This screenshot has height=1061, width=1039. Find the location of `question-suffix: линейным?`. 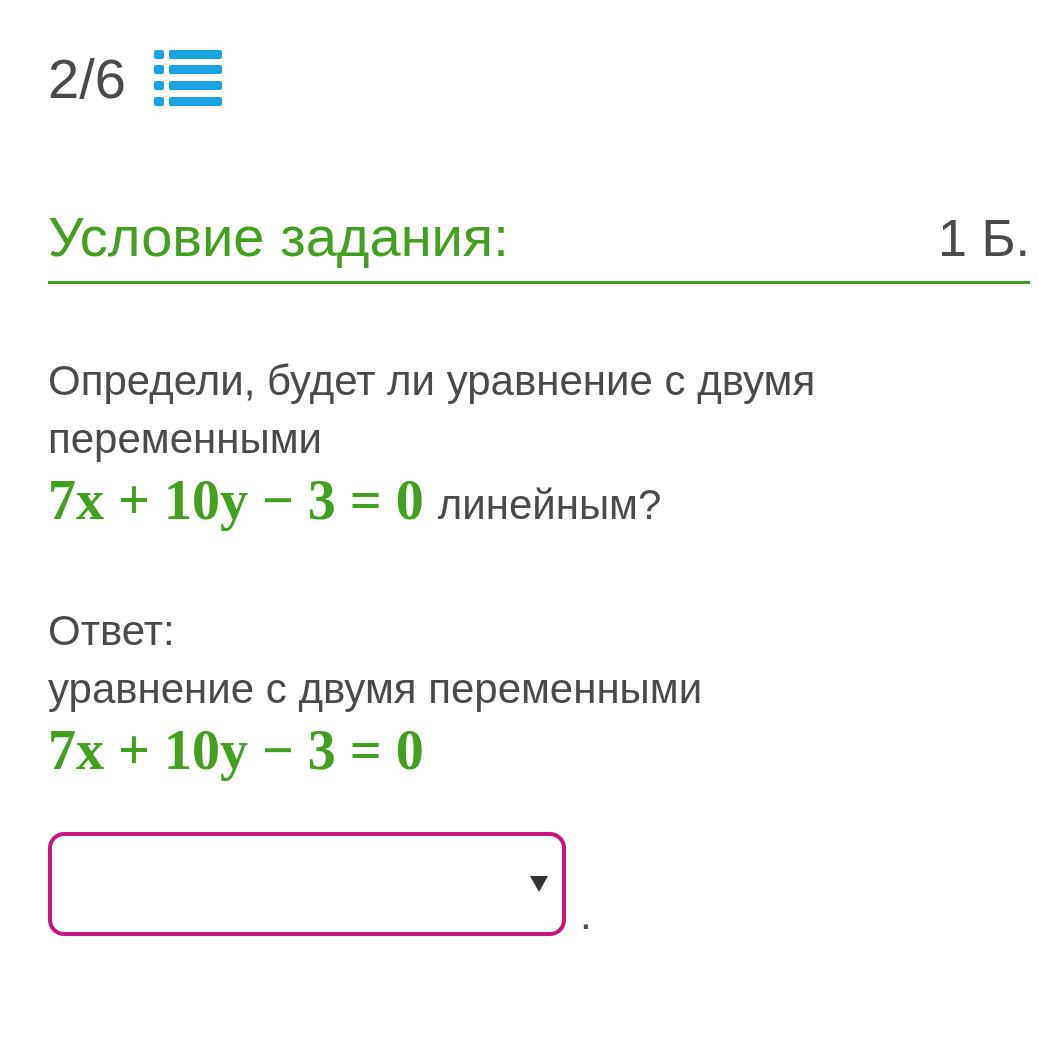

question-suffix: линейным? is located at coordinates (549, 505).